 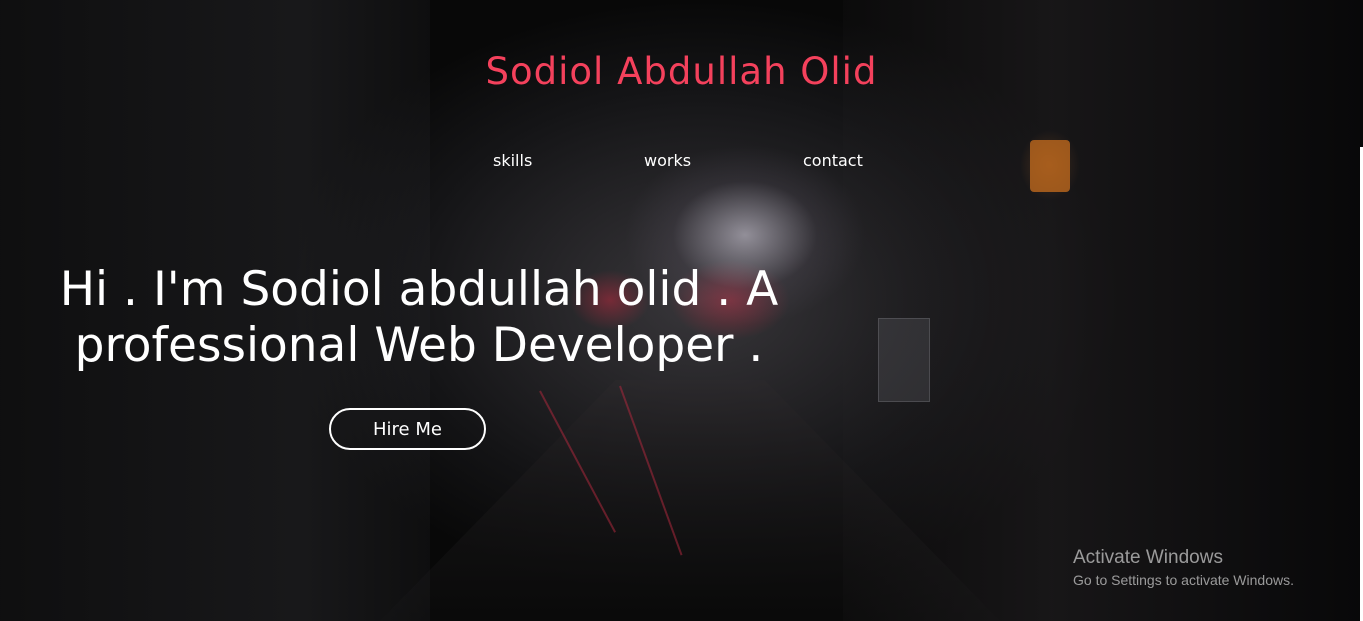 What do you see at coordinates (407, 429) in the screenshot?
I see `hire-me-button: Hire Me` at bounding box center [407, 429].